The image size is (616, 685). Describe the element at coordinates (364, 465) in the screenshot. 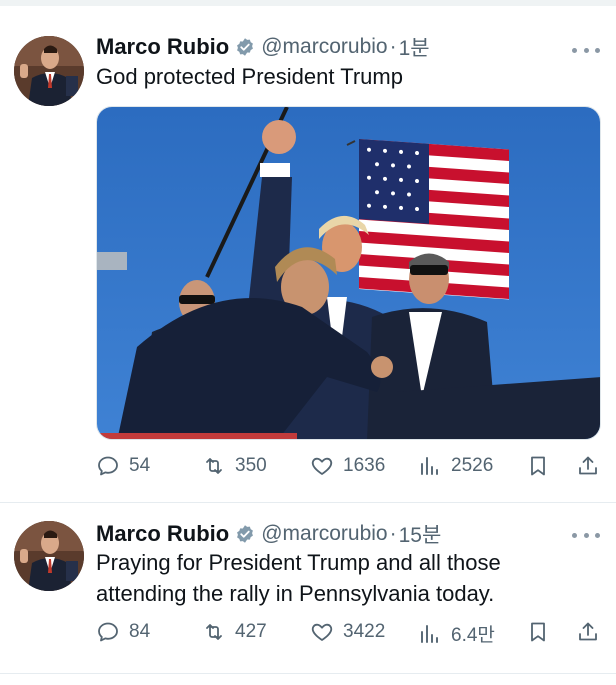

I see `like-count: 1636` at that location.